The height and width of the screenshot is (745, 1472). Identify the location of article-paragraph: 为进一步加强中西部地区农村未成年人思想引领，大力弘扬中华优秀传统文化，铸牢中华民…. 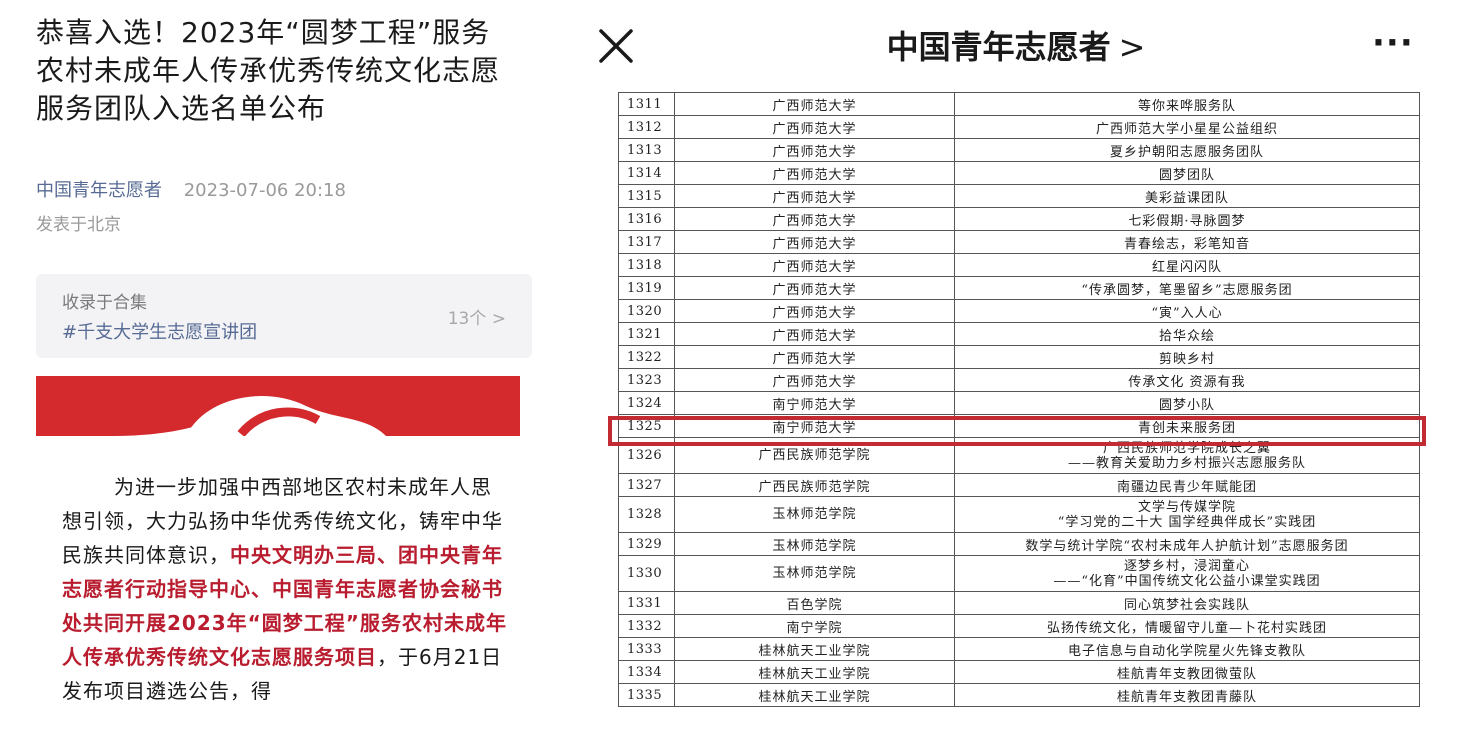
(287, 589).